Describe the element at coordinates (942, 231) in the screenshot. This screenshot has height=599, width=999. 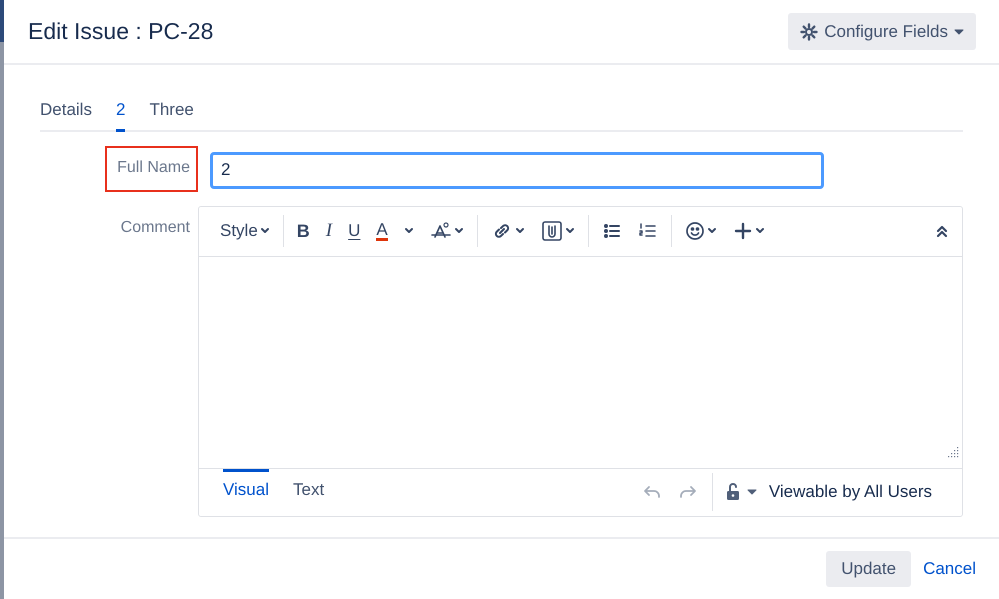
I see `double-chevron-up-icon` at that location.